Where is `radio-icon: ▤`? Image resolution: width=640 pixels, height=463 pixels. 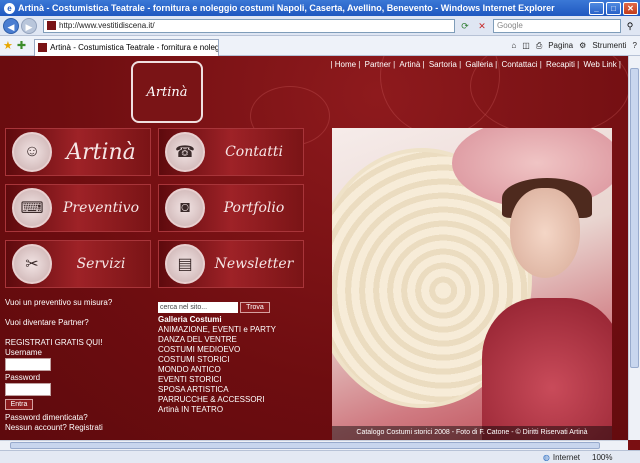 radio-icon: ▤ is located at coordinates (185, 264).